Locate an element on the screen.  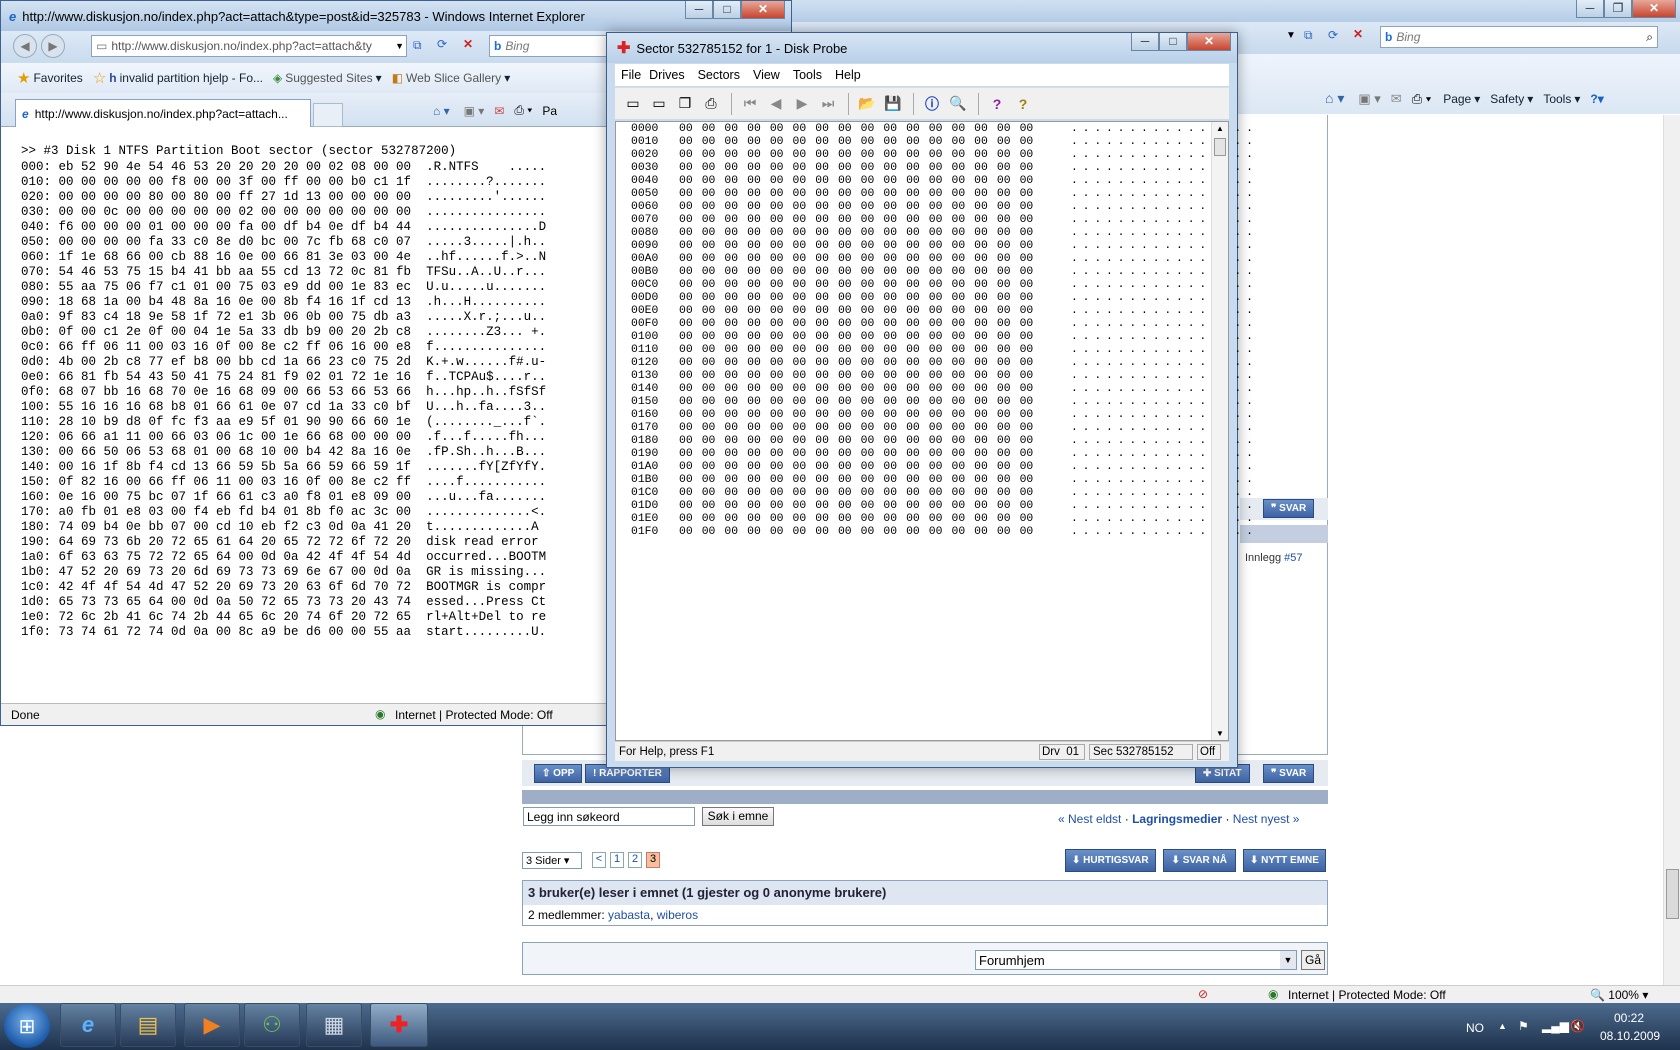
page-menu-cut: Pa is located at coordinates (549, 111).